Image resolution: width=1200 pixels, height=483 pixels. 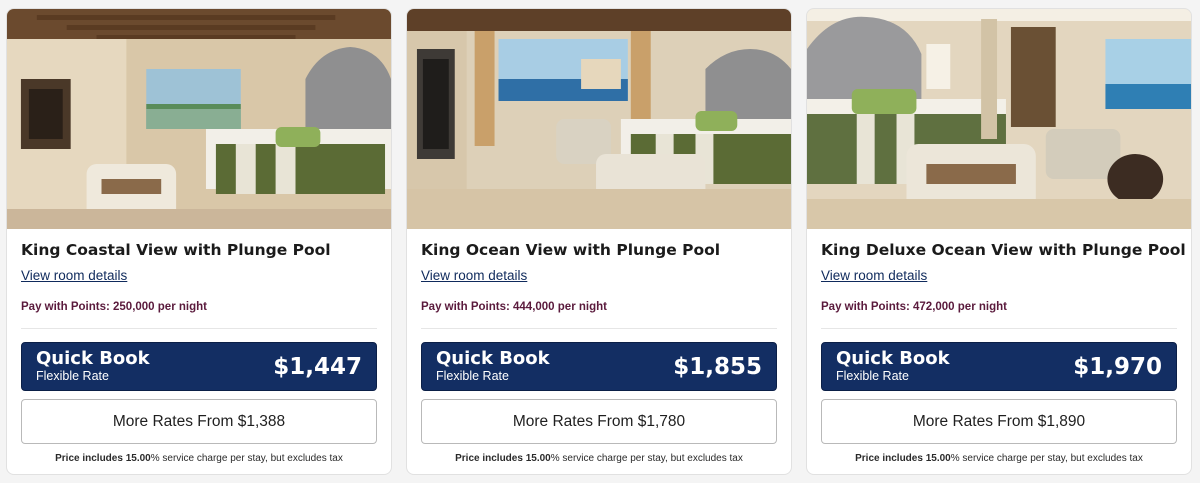 I want to click on points-price: Pay with Points: 472,000 per night, so click(x=914, y=307).